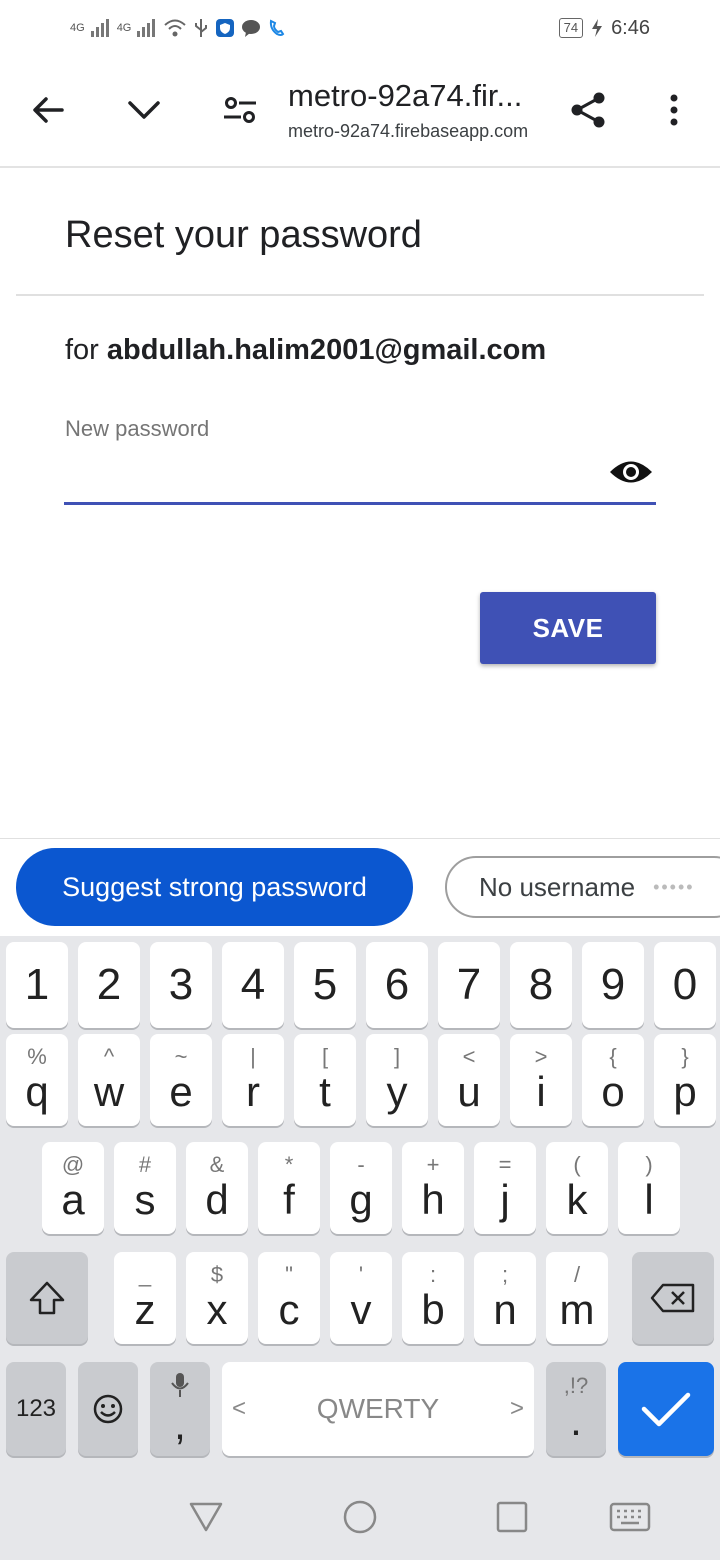 This screenshot has height=1560, width=720. I want to click on key-x-hint: $, so click(217, 1274).